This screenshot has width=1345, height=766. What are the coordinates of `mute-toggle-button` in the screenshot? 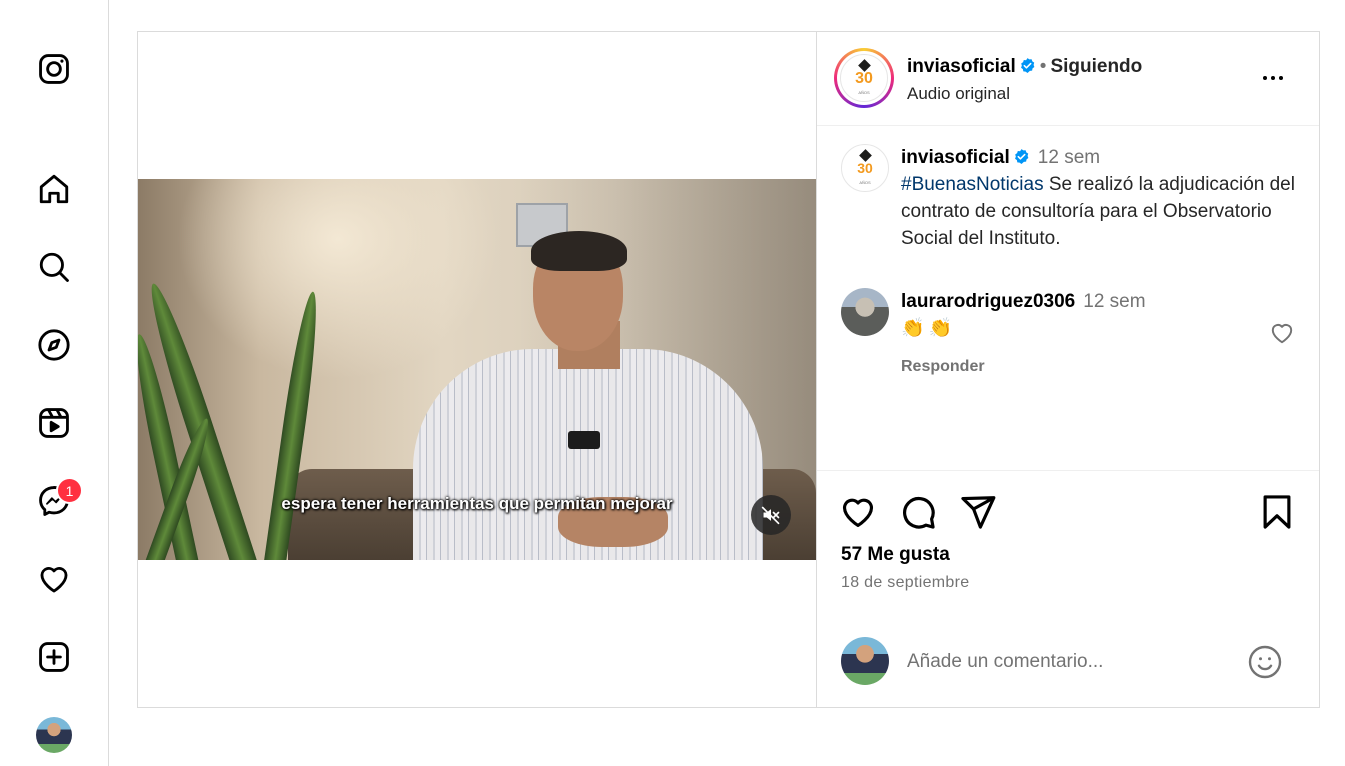 It's located at (771, 515).